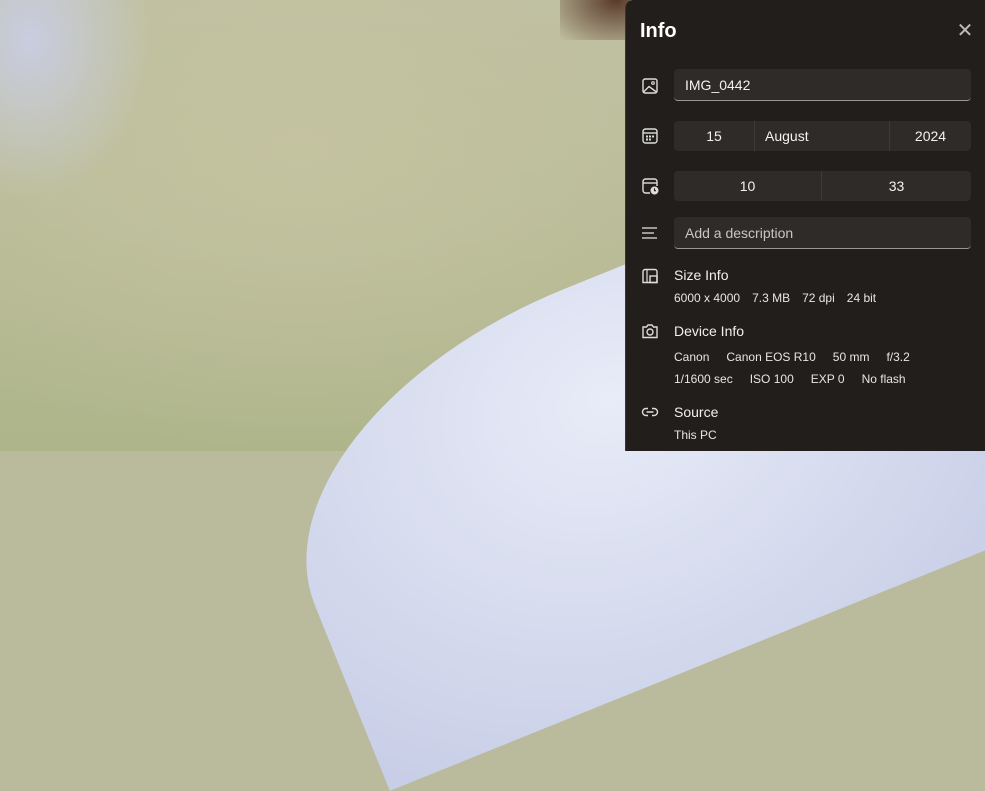 This screenshot has width=985, height=791. Describe the element at coordinates (650, 331) in the screenshot. I see `camera-icon` at that location.